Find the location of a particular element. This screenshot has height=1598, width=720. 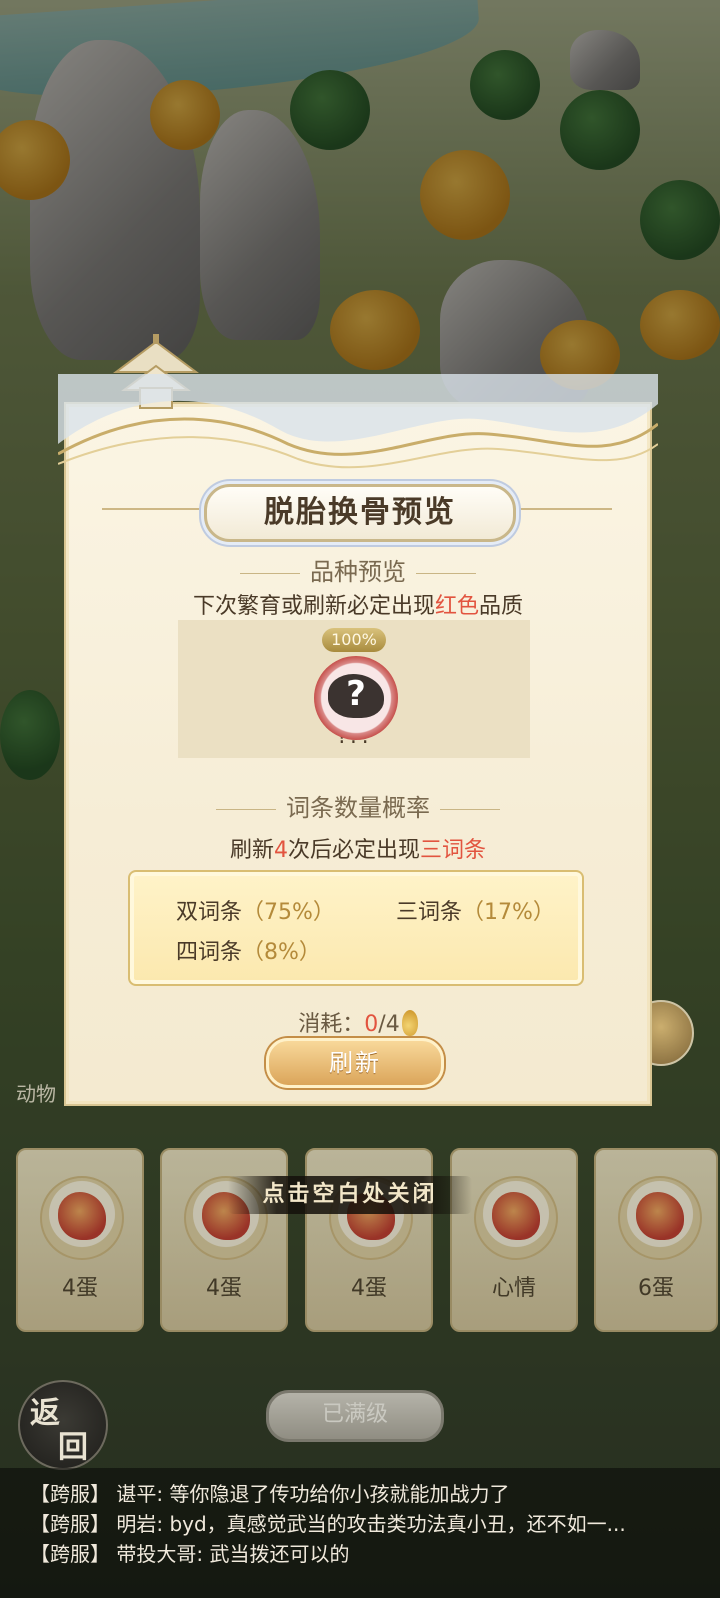

back-label-top: 返 is located at coordinates (45, 1413).